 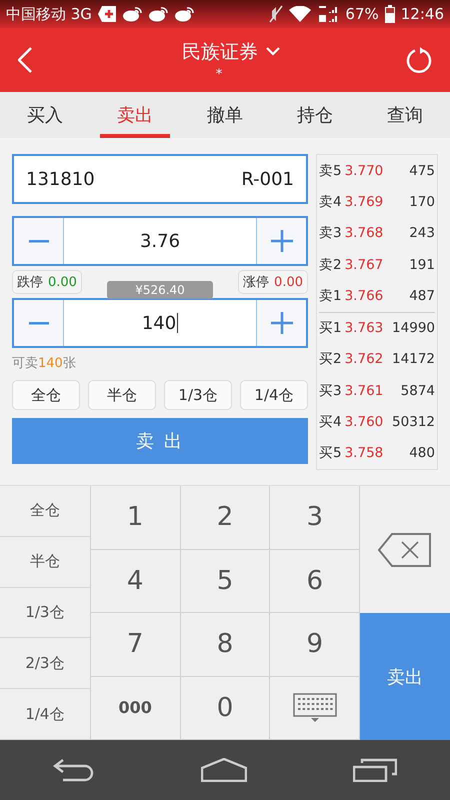 I want to click on order-volume: 14990, so click(x=413, y=328).